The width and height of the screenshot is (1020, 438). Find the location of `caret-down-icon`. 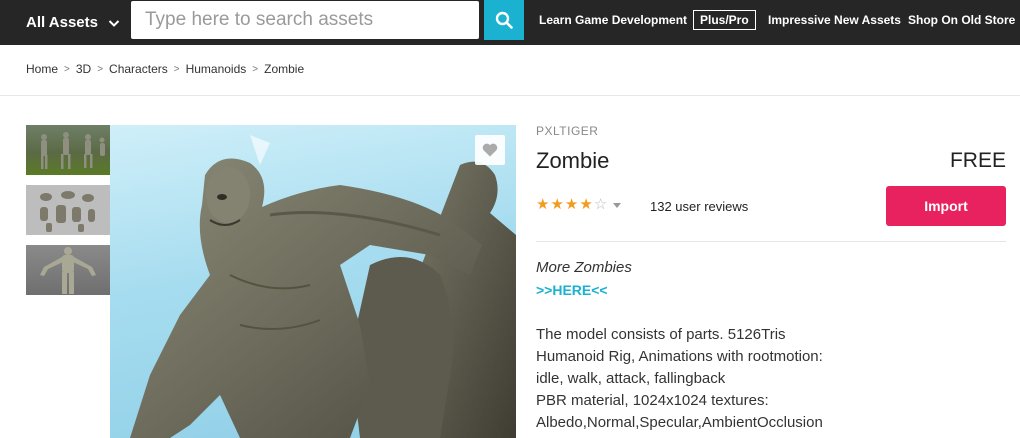

caret-down-icon is located at coordinates (617, 205).